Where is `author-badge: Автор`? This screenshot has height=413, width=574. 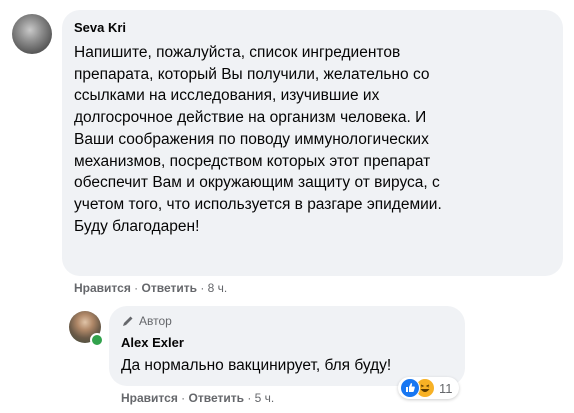
author-badge: Автор is located at coordinates (146, 321).